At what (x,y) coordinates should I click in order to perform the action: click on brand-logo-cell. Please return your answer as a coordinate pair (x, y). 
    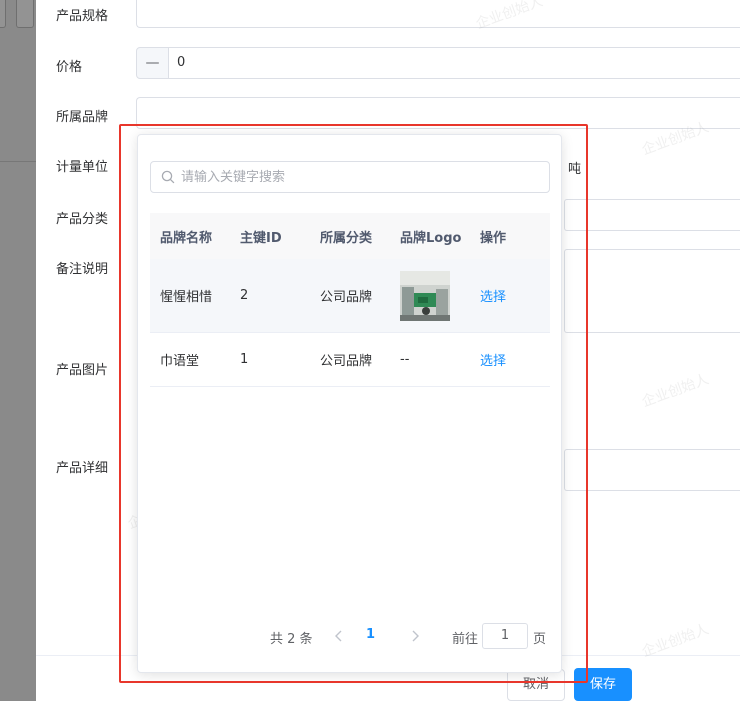
    Looking at the image, I should click on (430, 295).